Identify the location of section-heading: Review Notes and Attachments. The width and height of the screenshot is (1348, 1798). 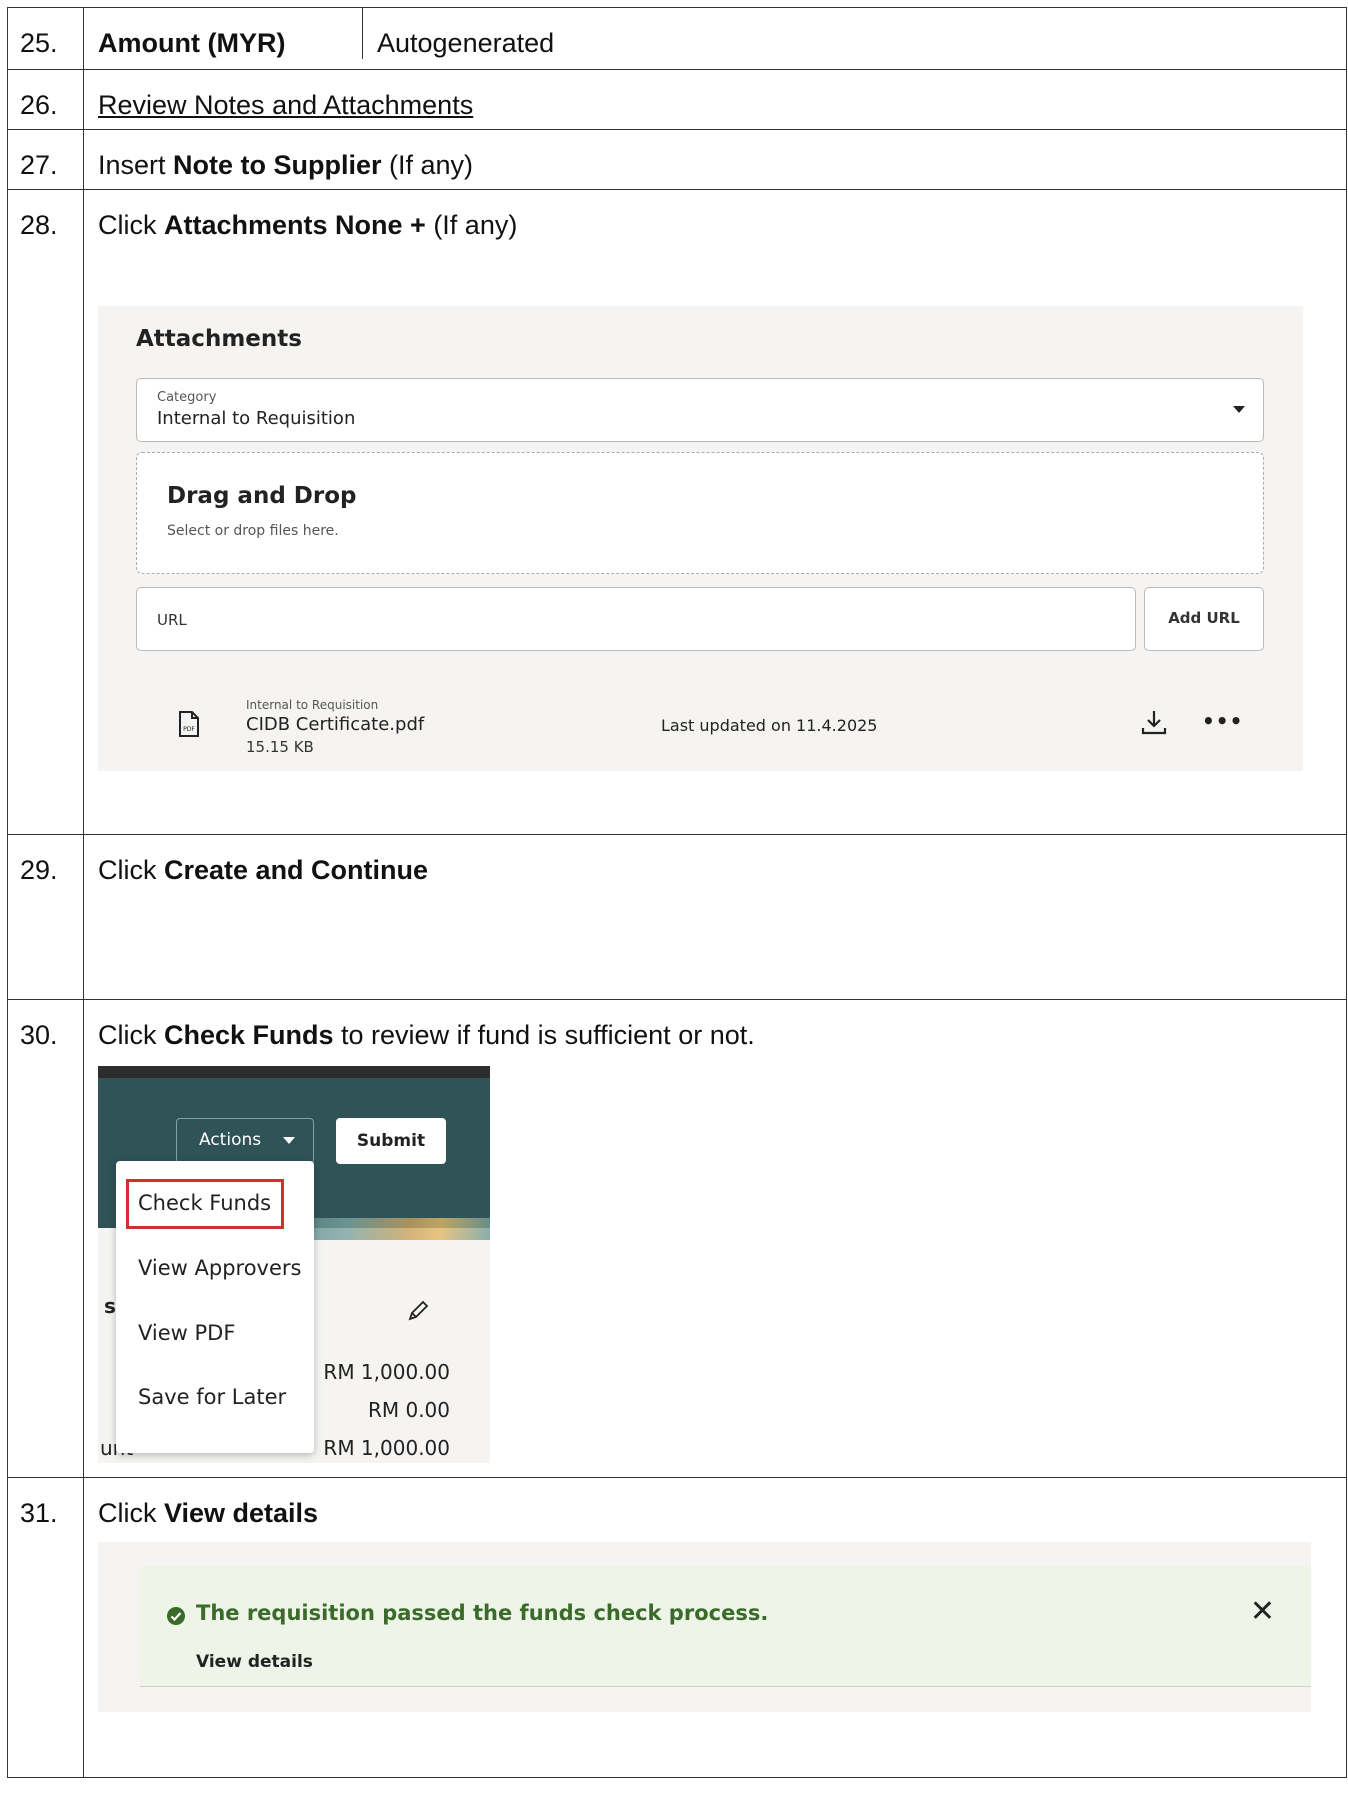
(286, 105).